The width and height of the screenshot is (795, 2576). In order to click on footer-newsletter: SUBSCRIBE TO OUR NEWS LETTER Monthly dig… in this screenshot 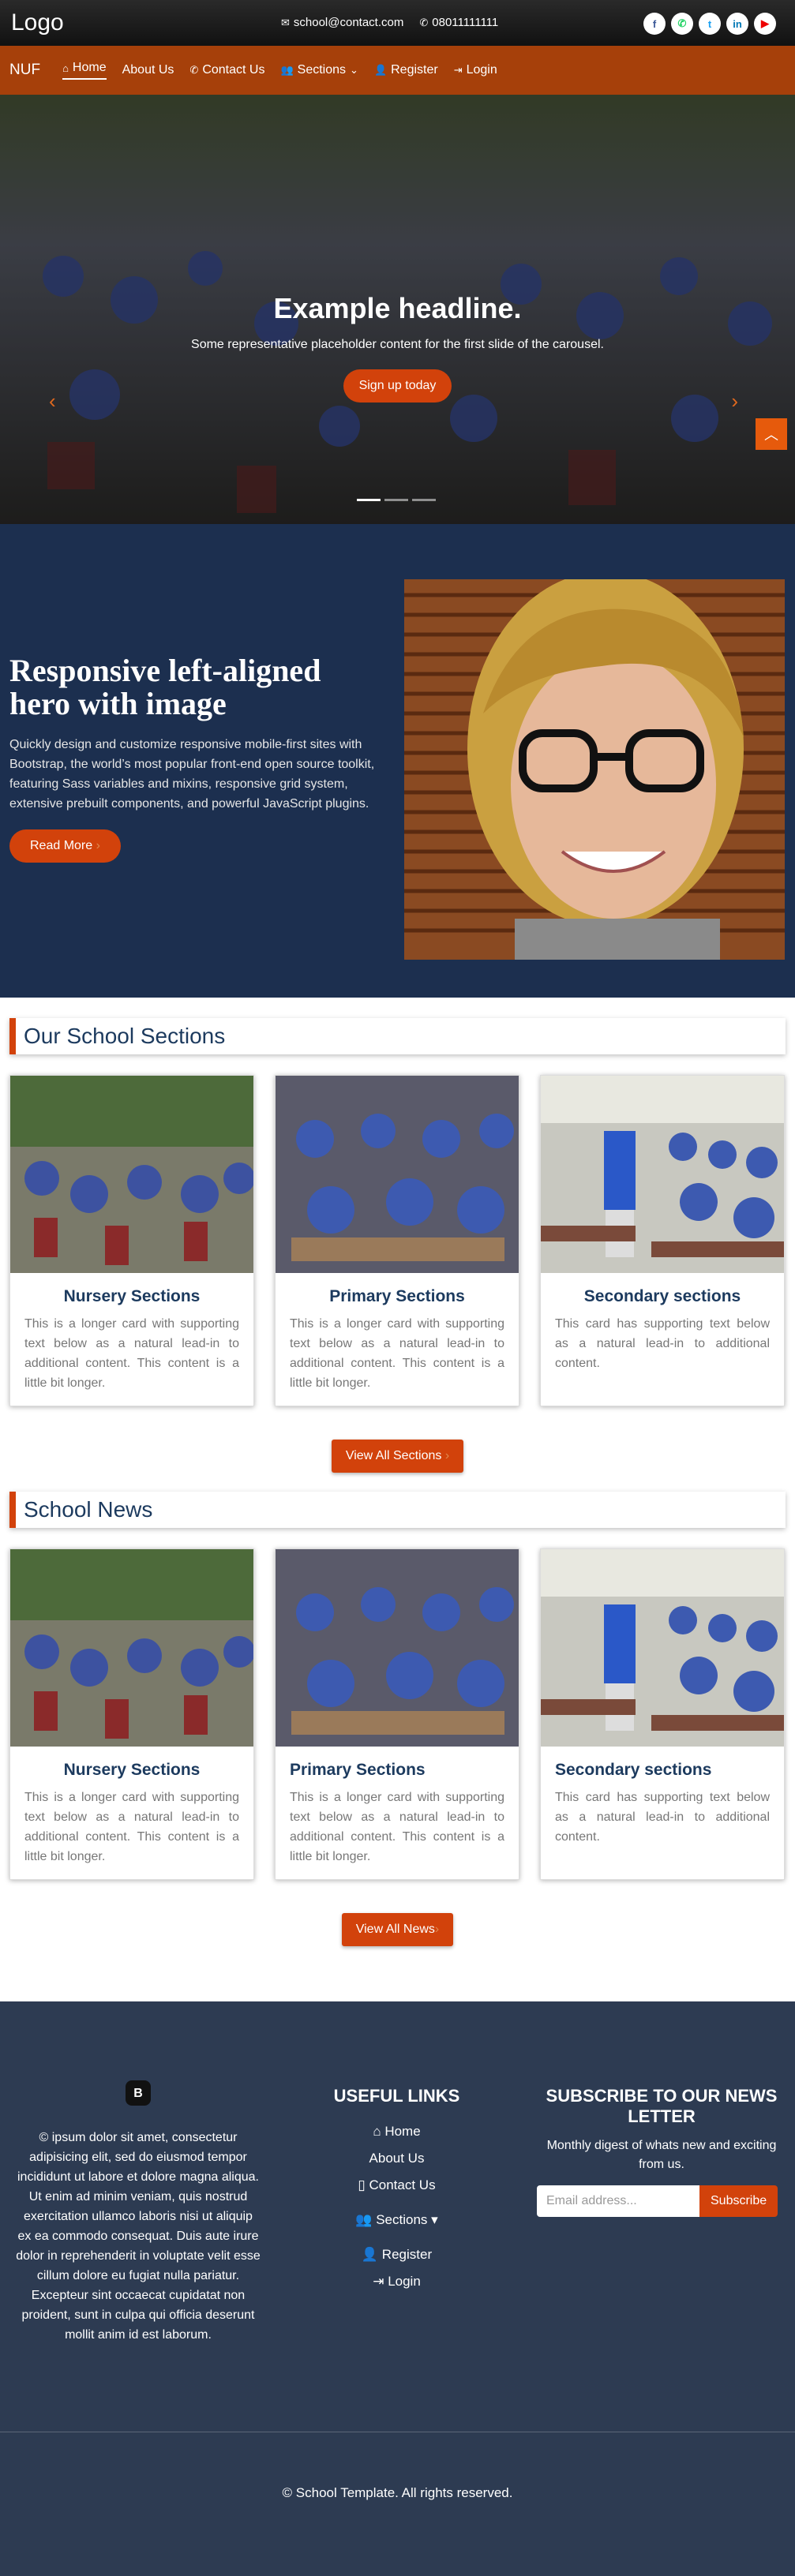, I will do `click(661, 2151)`.